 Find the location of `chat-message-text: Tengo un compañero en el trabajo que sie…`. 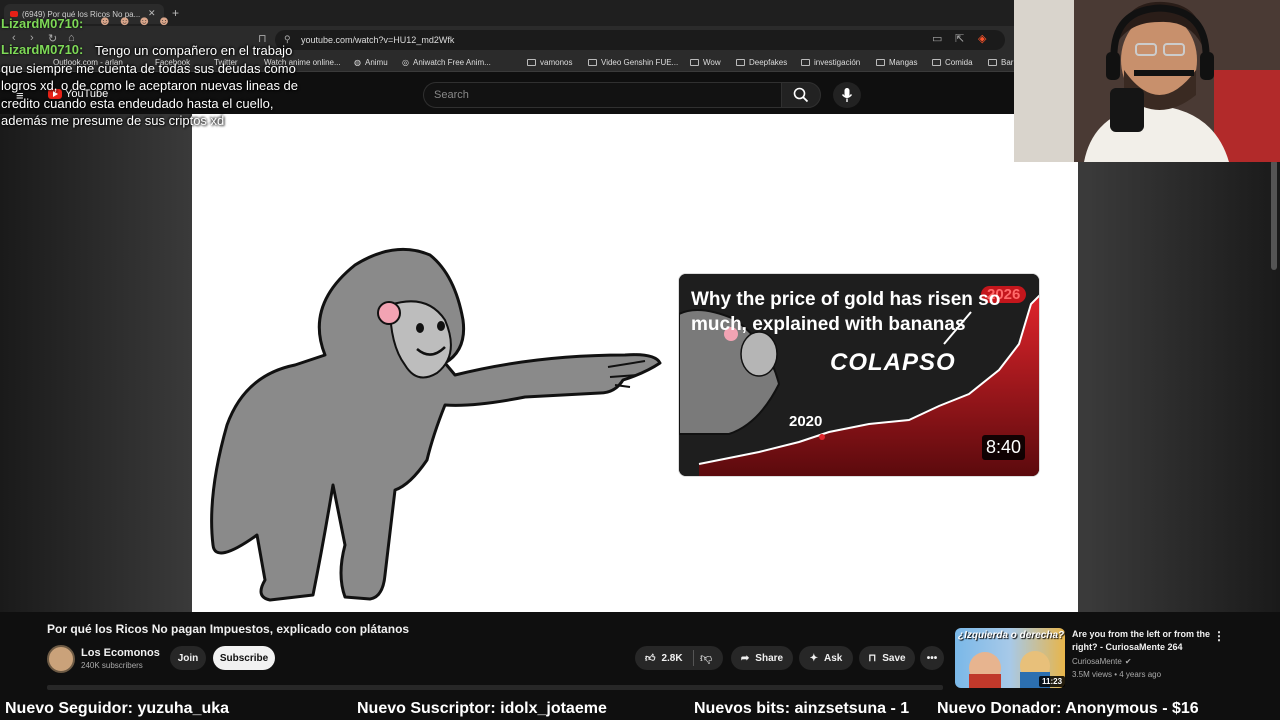

chat-message-text: Tengo un compañero en el trabajo que sie… is located at coordinates (150, 85).